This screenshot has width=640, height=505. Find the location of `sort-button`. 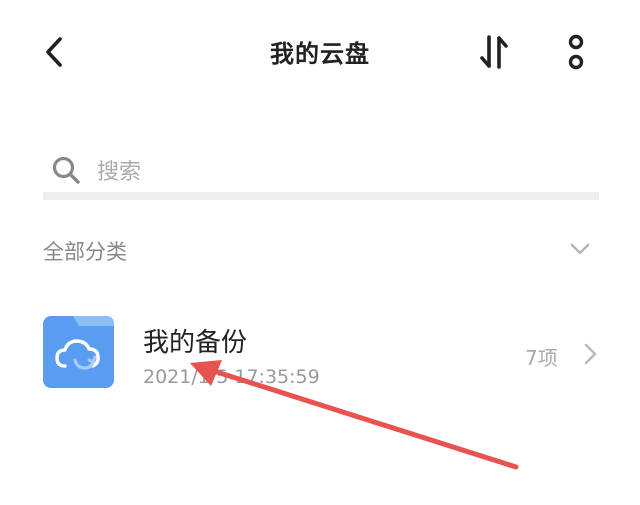

sort-button is located at coordinates (494, 52).